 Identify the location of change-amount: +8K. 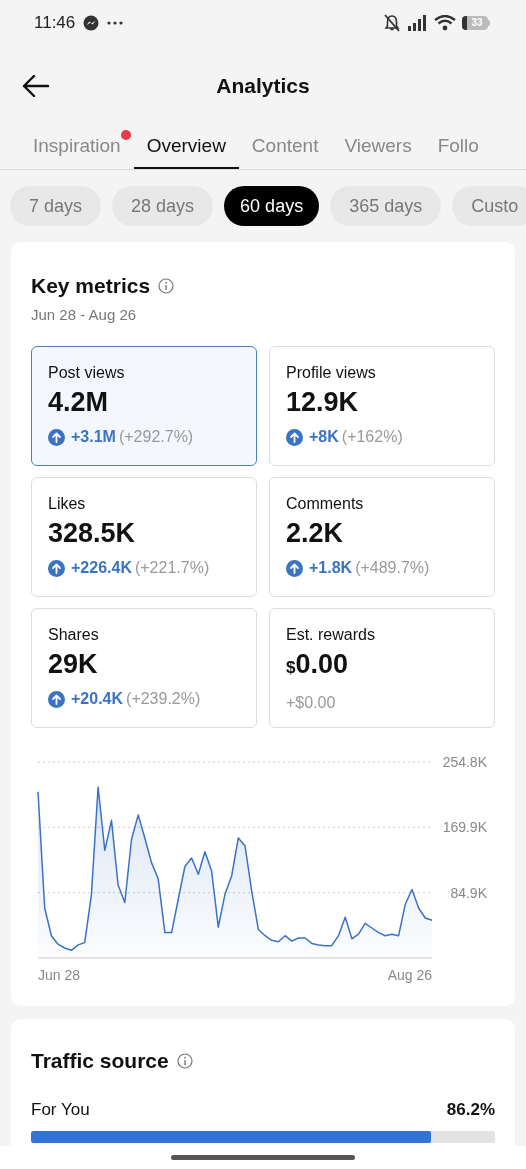
(324, 437).